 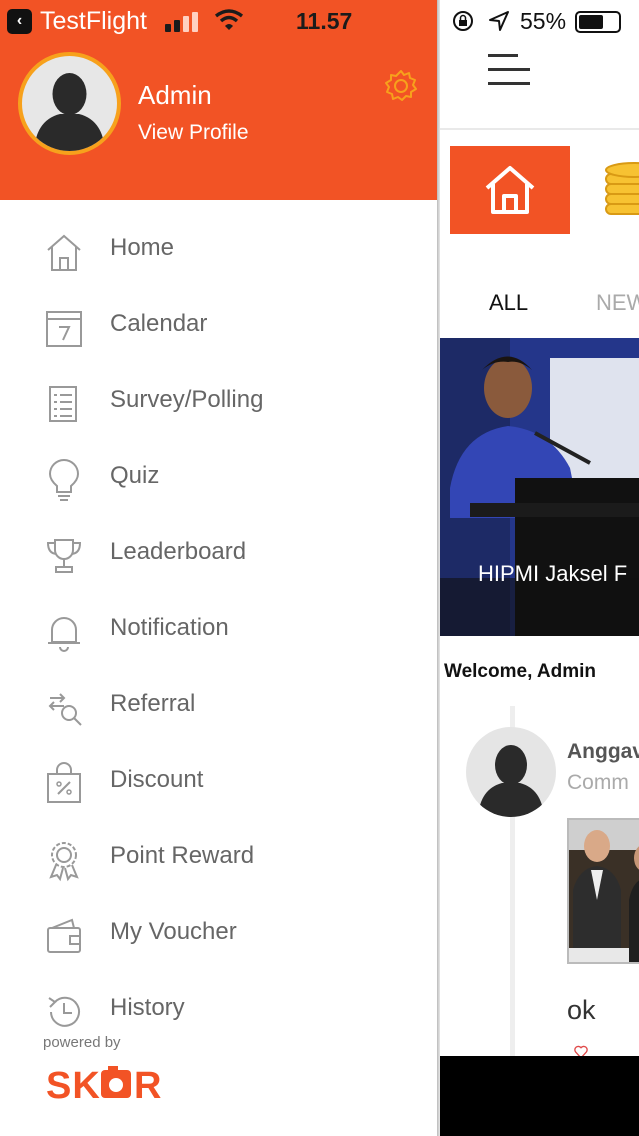 What do you see at coordinates (182, 855) in the screenshot?
I see `menu-label-point-reward: Point Reward` at bounding box center [182, 855].